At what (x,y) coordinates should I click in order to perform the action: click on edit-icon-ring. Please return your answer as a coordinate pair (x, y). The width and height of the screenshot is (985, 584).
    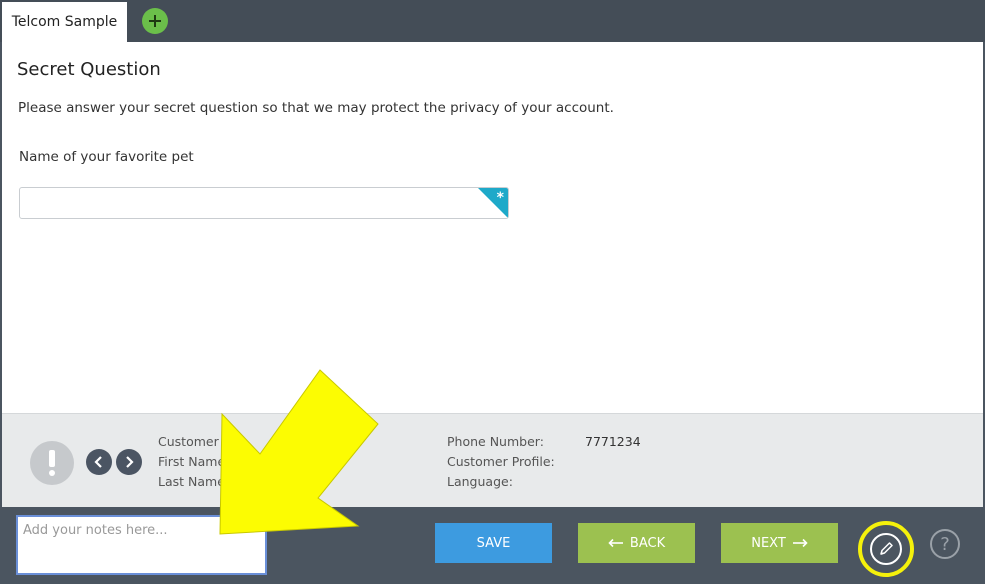
    Looking at the image, I should click on (886, 549).